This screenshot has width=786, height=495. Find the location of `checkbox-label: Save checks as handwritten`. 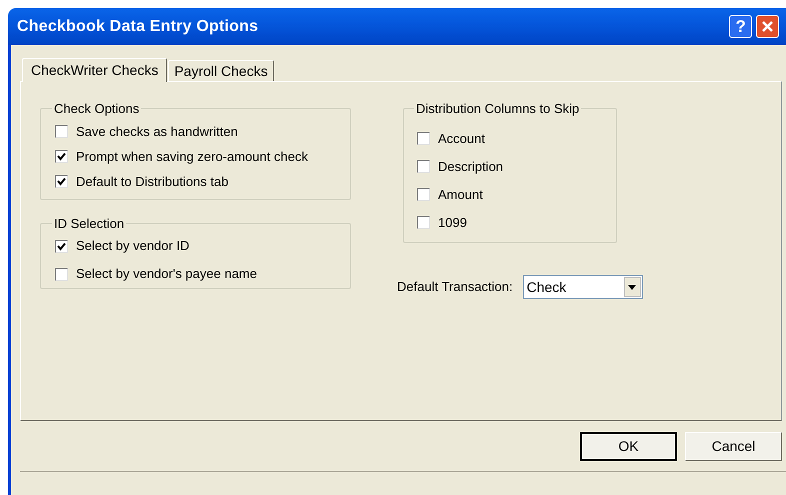

checkbox-label: Save checks as handwritten is located at coordinates (157, 131).